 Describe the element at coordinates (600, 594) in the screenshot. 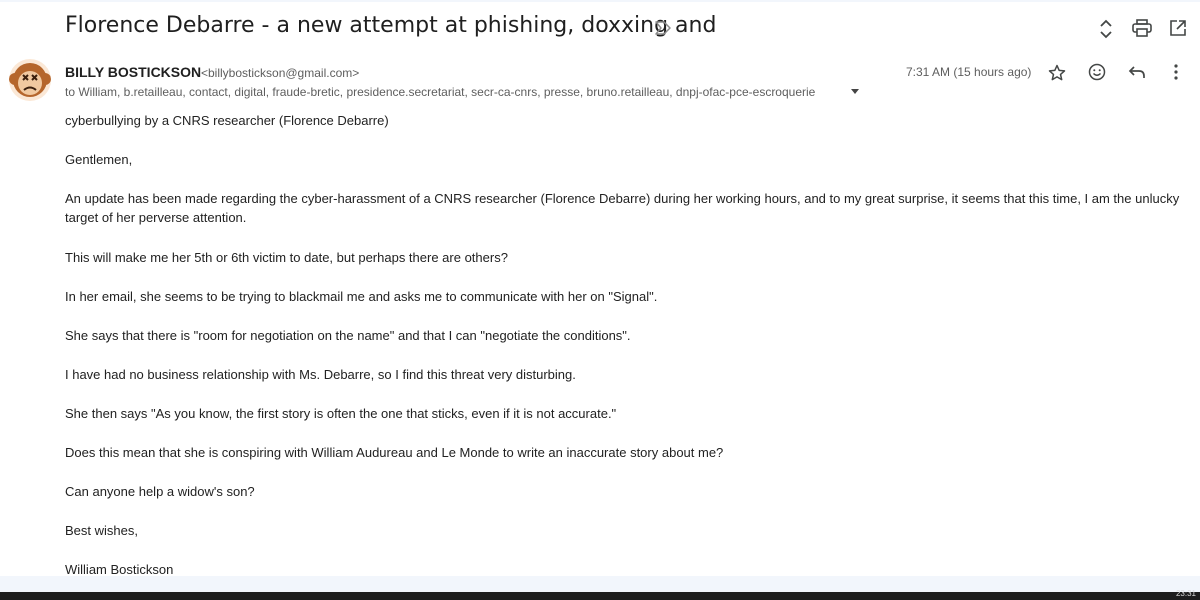

I see `os-taskbar: 23:31` at that location.